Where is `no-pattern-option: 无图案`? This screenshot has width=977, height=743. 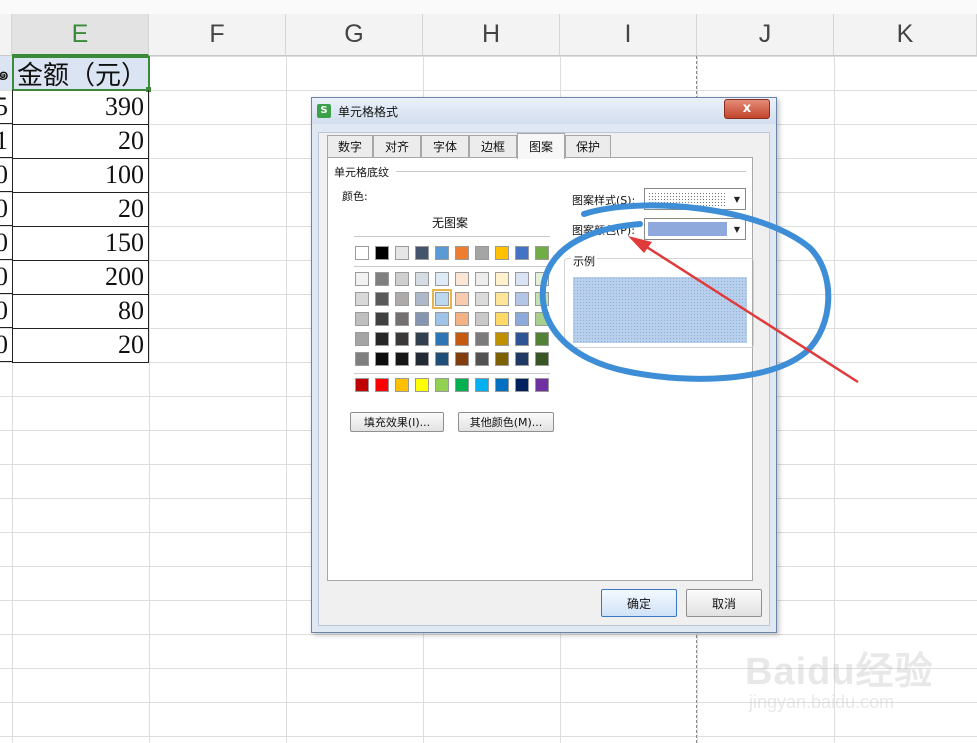
no-pattern-option: 无图案 is located at coordinates (450, 222).